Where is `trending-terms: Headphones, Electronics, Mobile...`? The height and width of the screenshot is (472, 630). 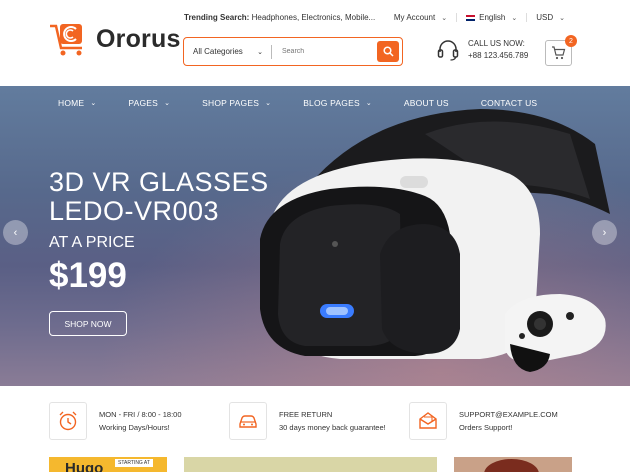 trending-terms: Headphones, Electronics, Mobile... is located at coordinates (314, 17).